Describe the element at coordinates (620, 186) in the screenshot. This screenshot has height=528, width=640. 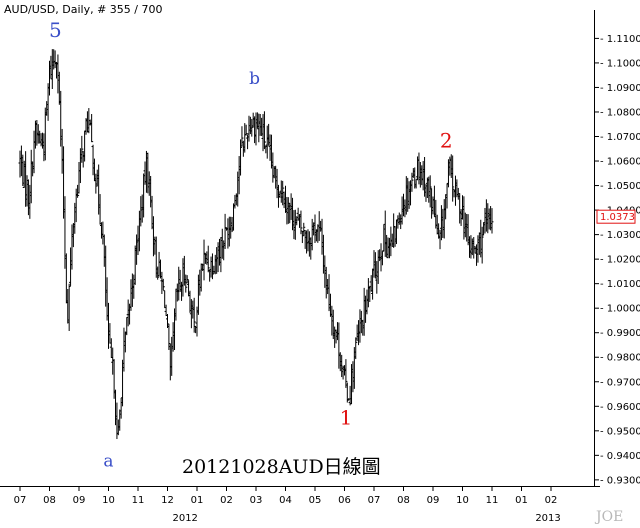
I see `y-tick-label: - 1.0500` at that location.